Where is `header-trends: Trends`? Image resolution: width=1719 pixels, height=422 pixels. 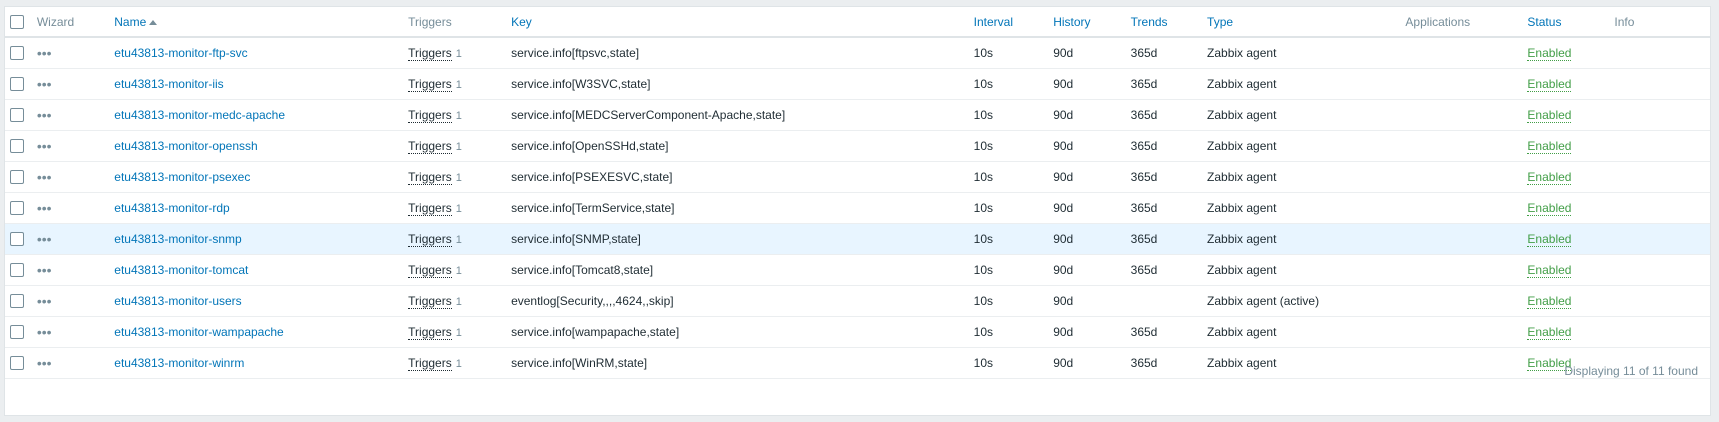
header-trends: Trends is located at coordinates (1169, 22).